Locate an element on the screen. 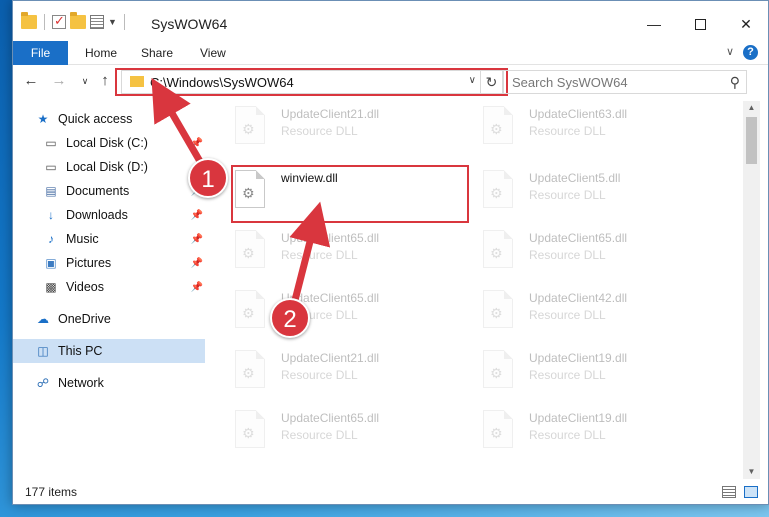 The height and width of the screenshot is (517, 769). file-highlight-box is located at coordinates (350, 194).